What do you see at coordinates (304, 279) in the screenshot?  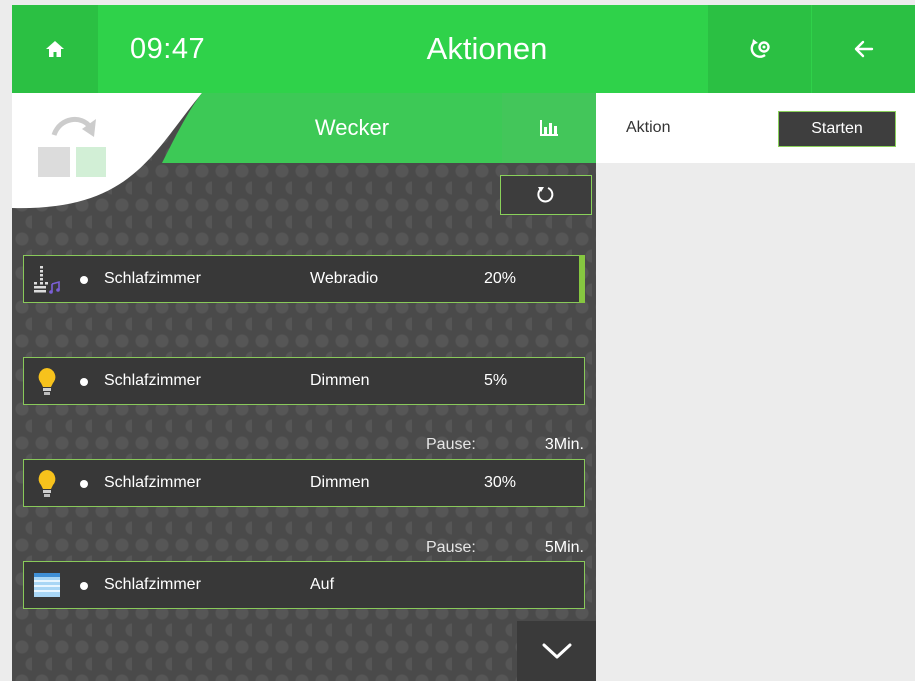 I see `action-row-webradio: Schlafzimmer Webradio 20%` at bounding box center [304, 279].